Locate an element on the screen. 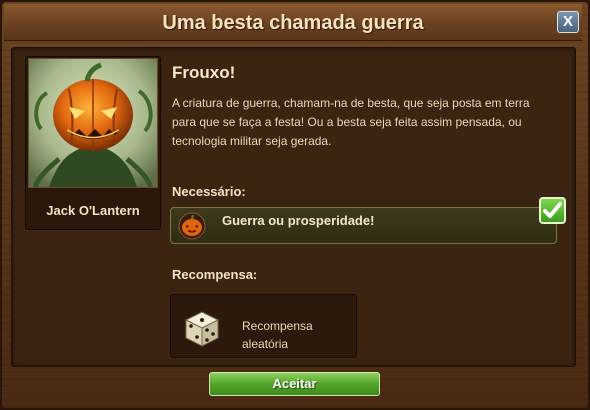  requirement-label: Guerra ou prosperidade! is located at coordinates (298, 220).